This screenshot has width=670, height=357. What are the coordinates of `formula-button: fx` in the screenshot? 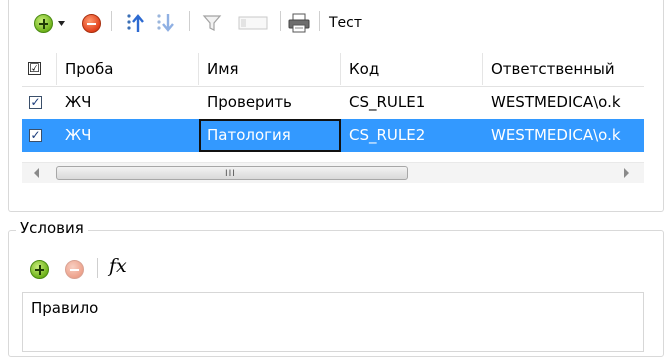 It's located at (118, 266).